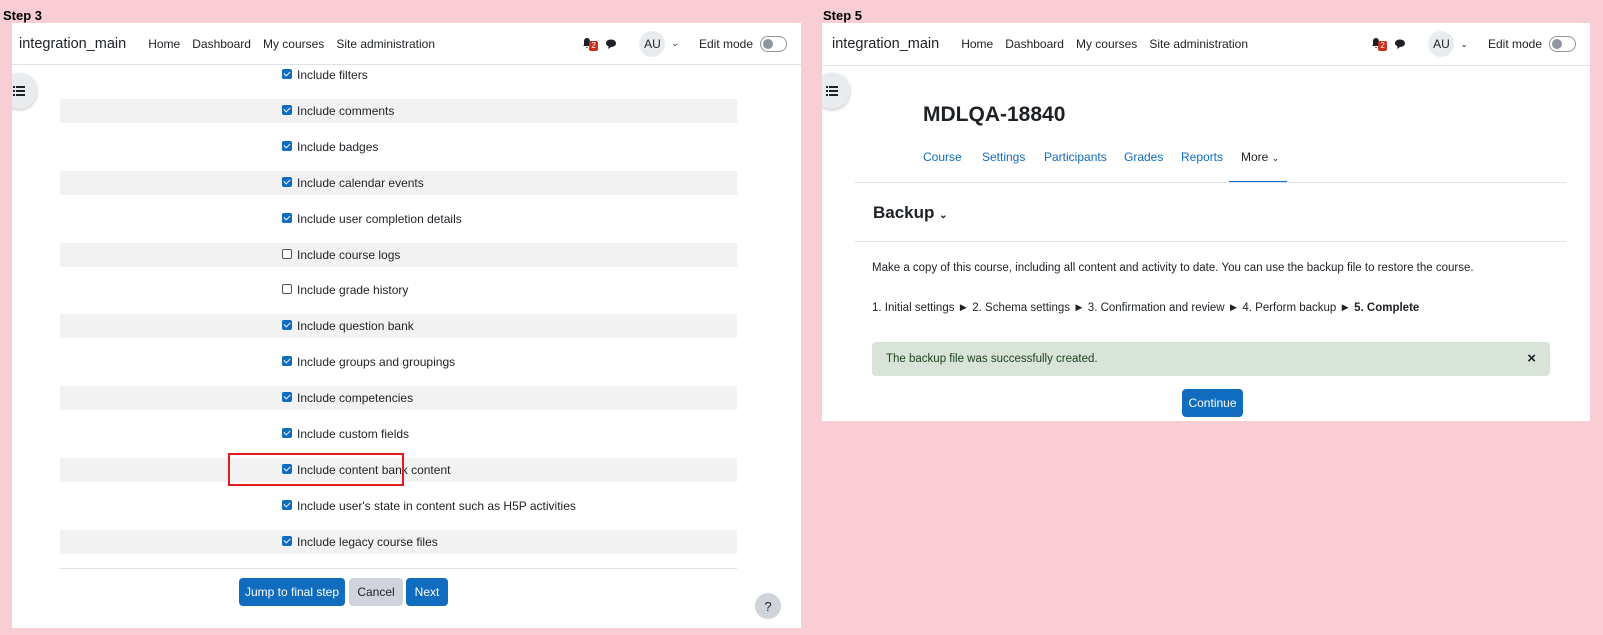  What do you see at coordinates (1075, 157) in the screenshot?
I see `tab-participants: Participants` at bounding box center [1075, 157].